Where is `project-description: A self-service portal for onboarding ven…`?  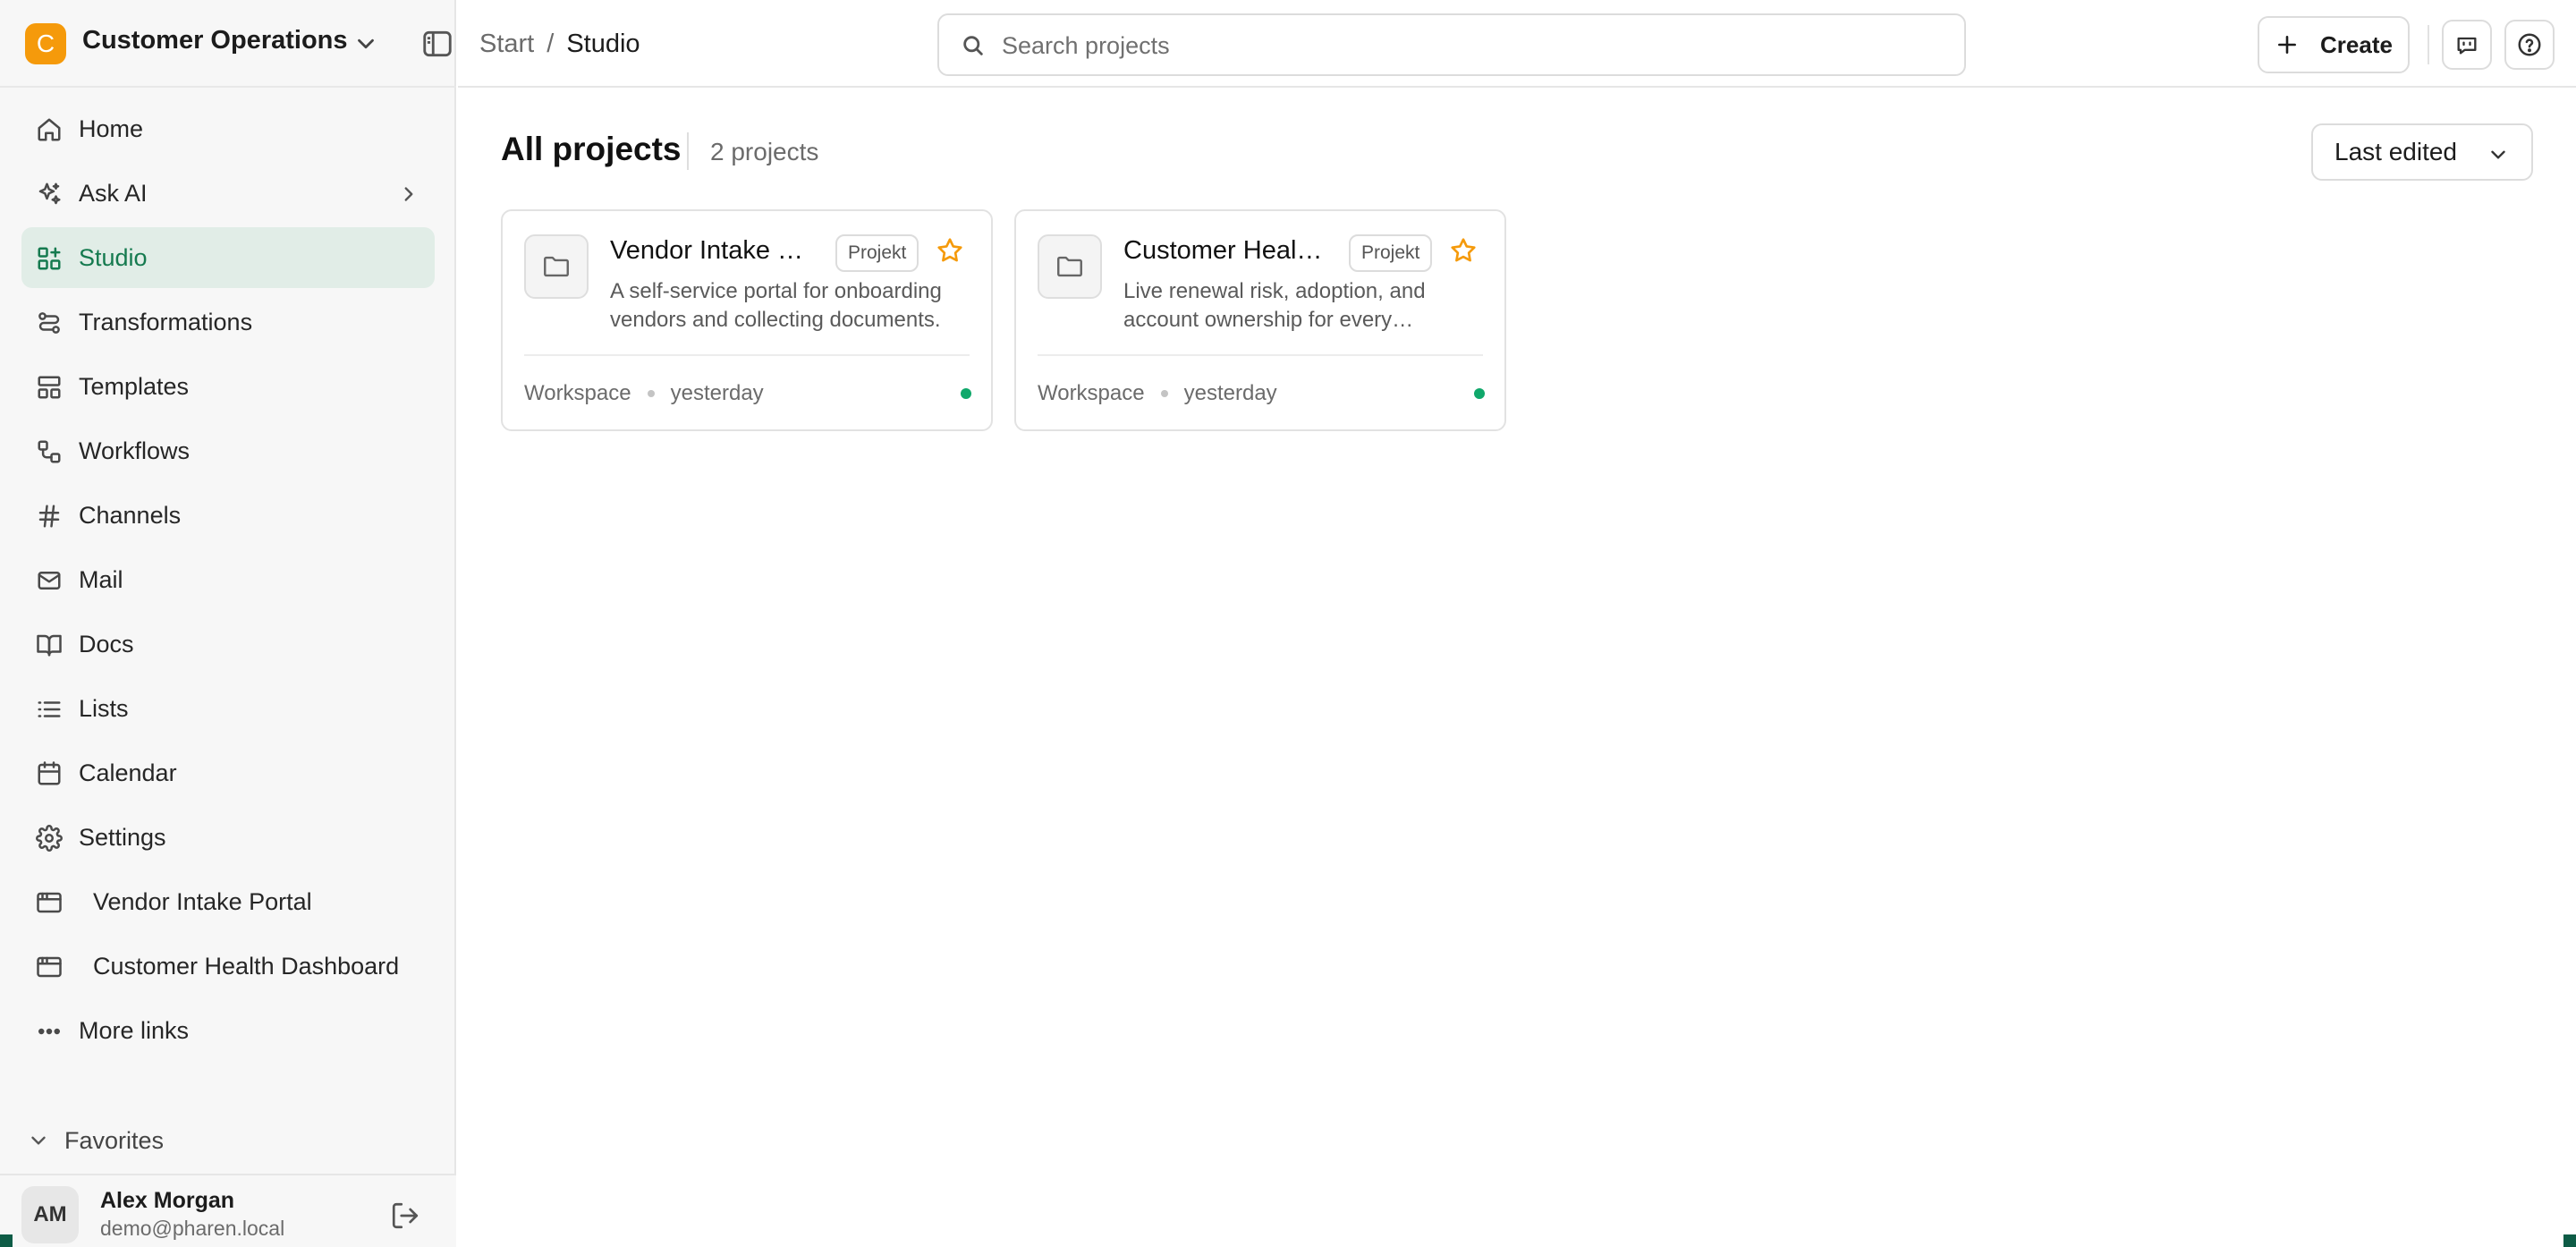 project-description: A self-service portal for onboarding ven… is located at coordinates (776, 305).